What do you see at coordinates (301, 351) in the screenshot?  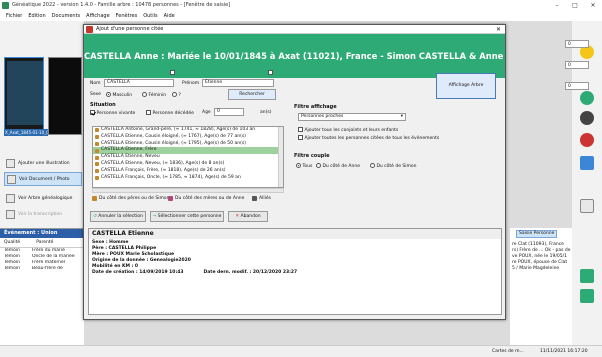 I see `status-bar: Cartes de m... 11/11/2021 16:17:20` at bounding box center [301, 351].